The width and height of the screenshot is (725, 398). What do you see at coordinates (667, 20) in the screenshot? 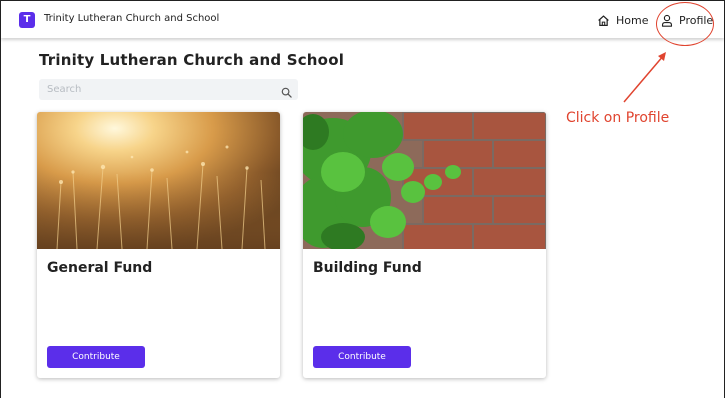
I see `user-icon` at bounding box center [667, 20].